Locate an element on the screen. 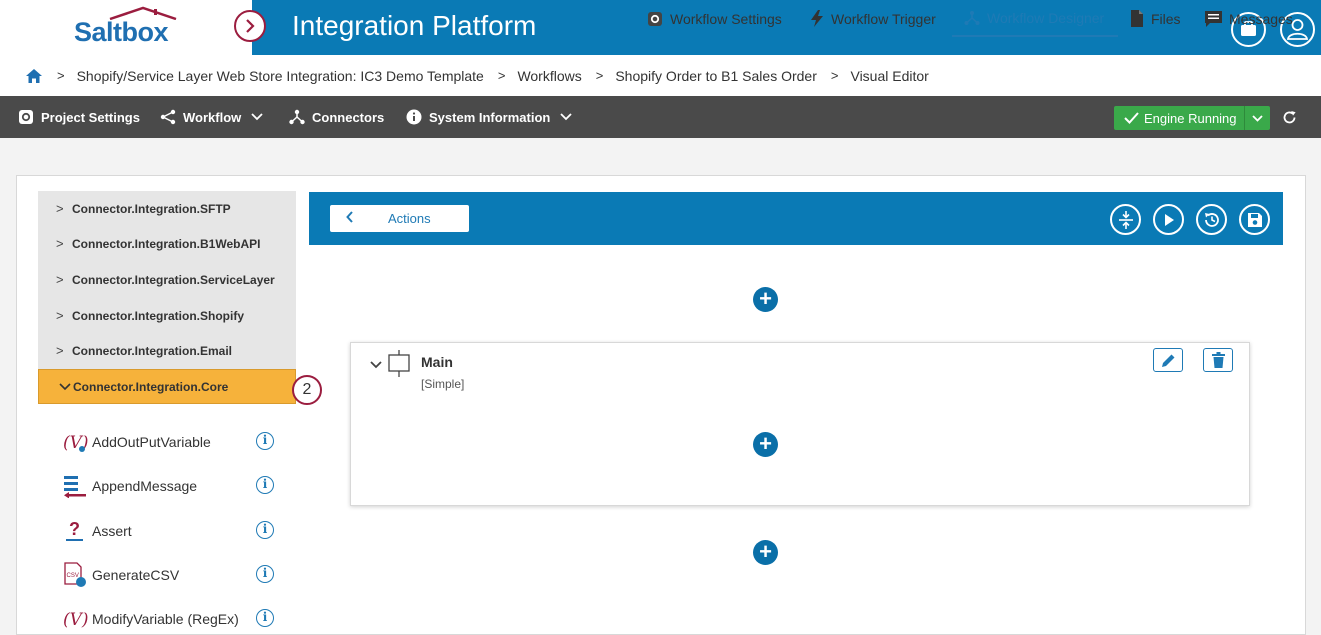 The width and height of the screenshot is (1321, 635). home-icon is located at coordinates (34, 76).